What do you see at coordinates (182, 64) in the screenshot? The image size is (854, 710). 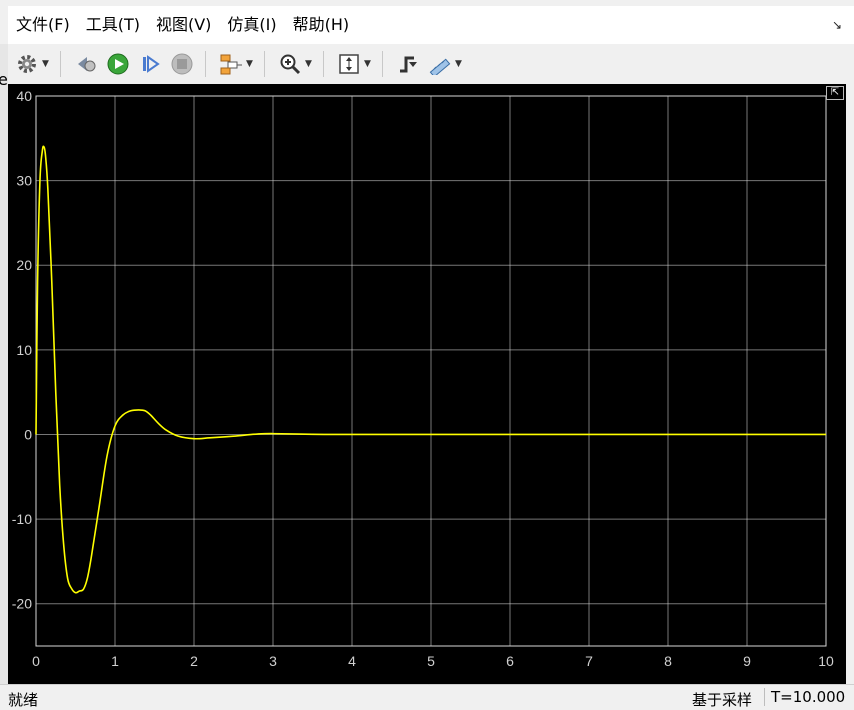 I see `stop-icon` at bounding box center [182, 64].